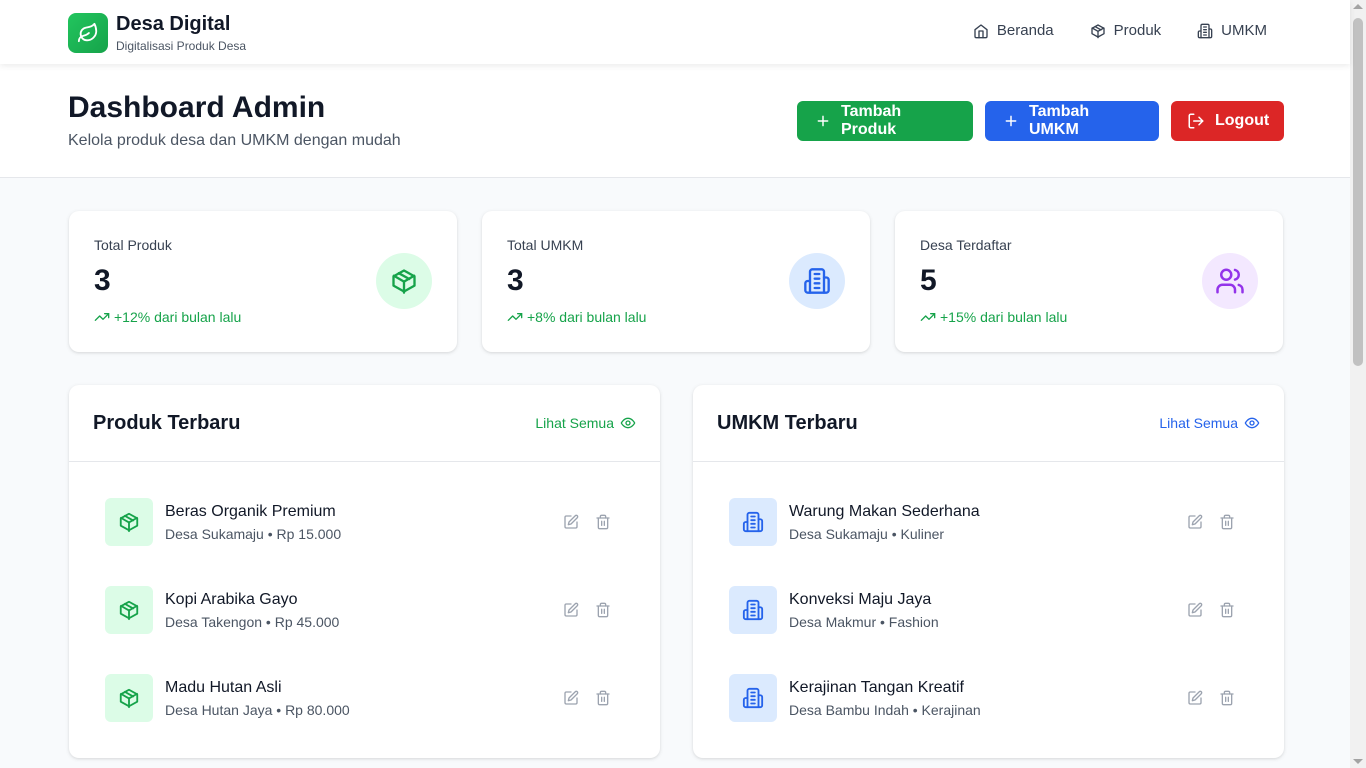  I want to click on logout-label: Logout, so click(1242, 120).